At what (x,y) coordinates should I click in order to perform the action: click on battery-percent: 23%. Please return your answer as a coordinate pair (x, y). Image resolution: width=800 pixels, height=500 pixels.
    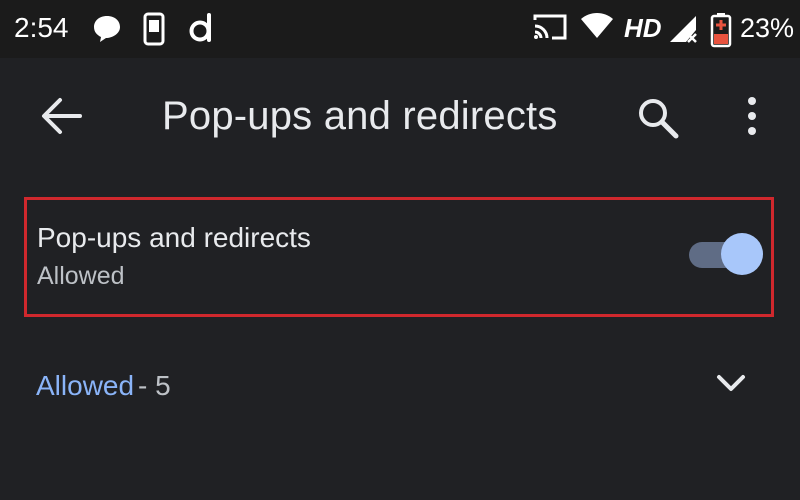
    Looking at the image, I should click on (767, 28).